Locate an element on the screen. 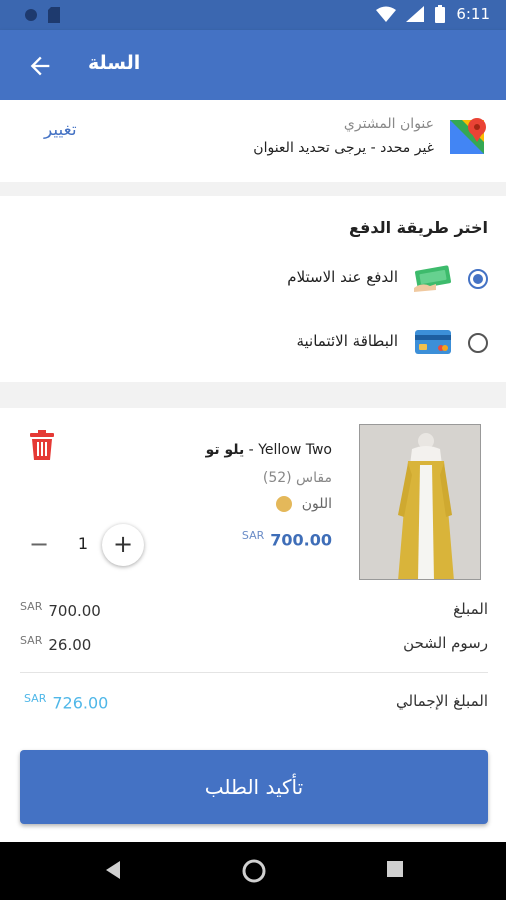 The height and width of the screenshot is (900, 506). product-size: مقاس (52) is located at coordinates (297, 478).